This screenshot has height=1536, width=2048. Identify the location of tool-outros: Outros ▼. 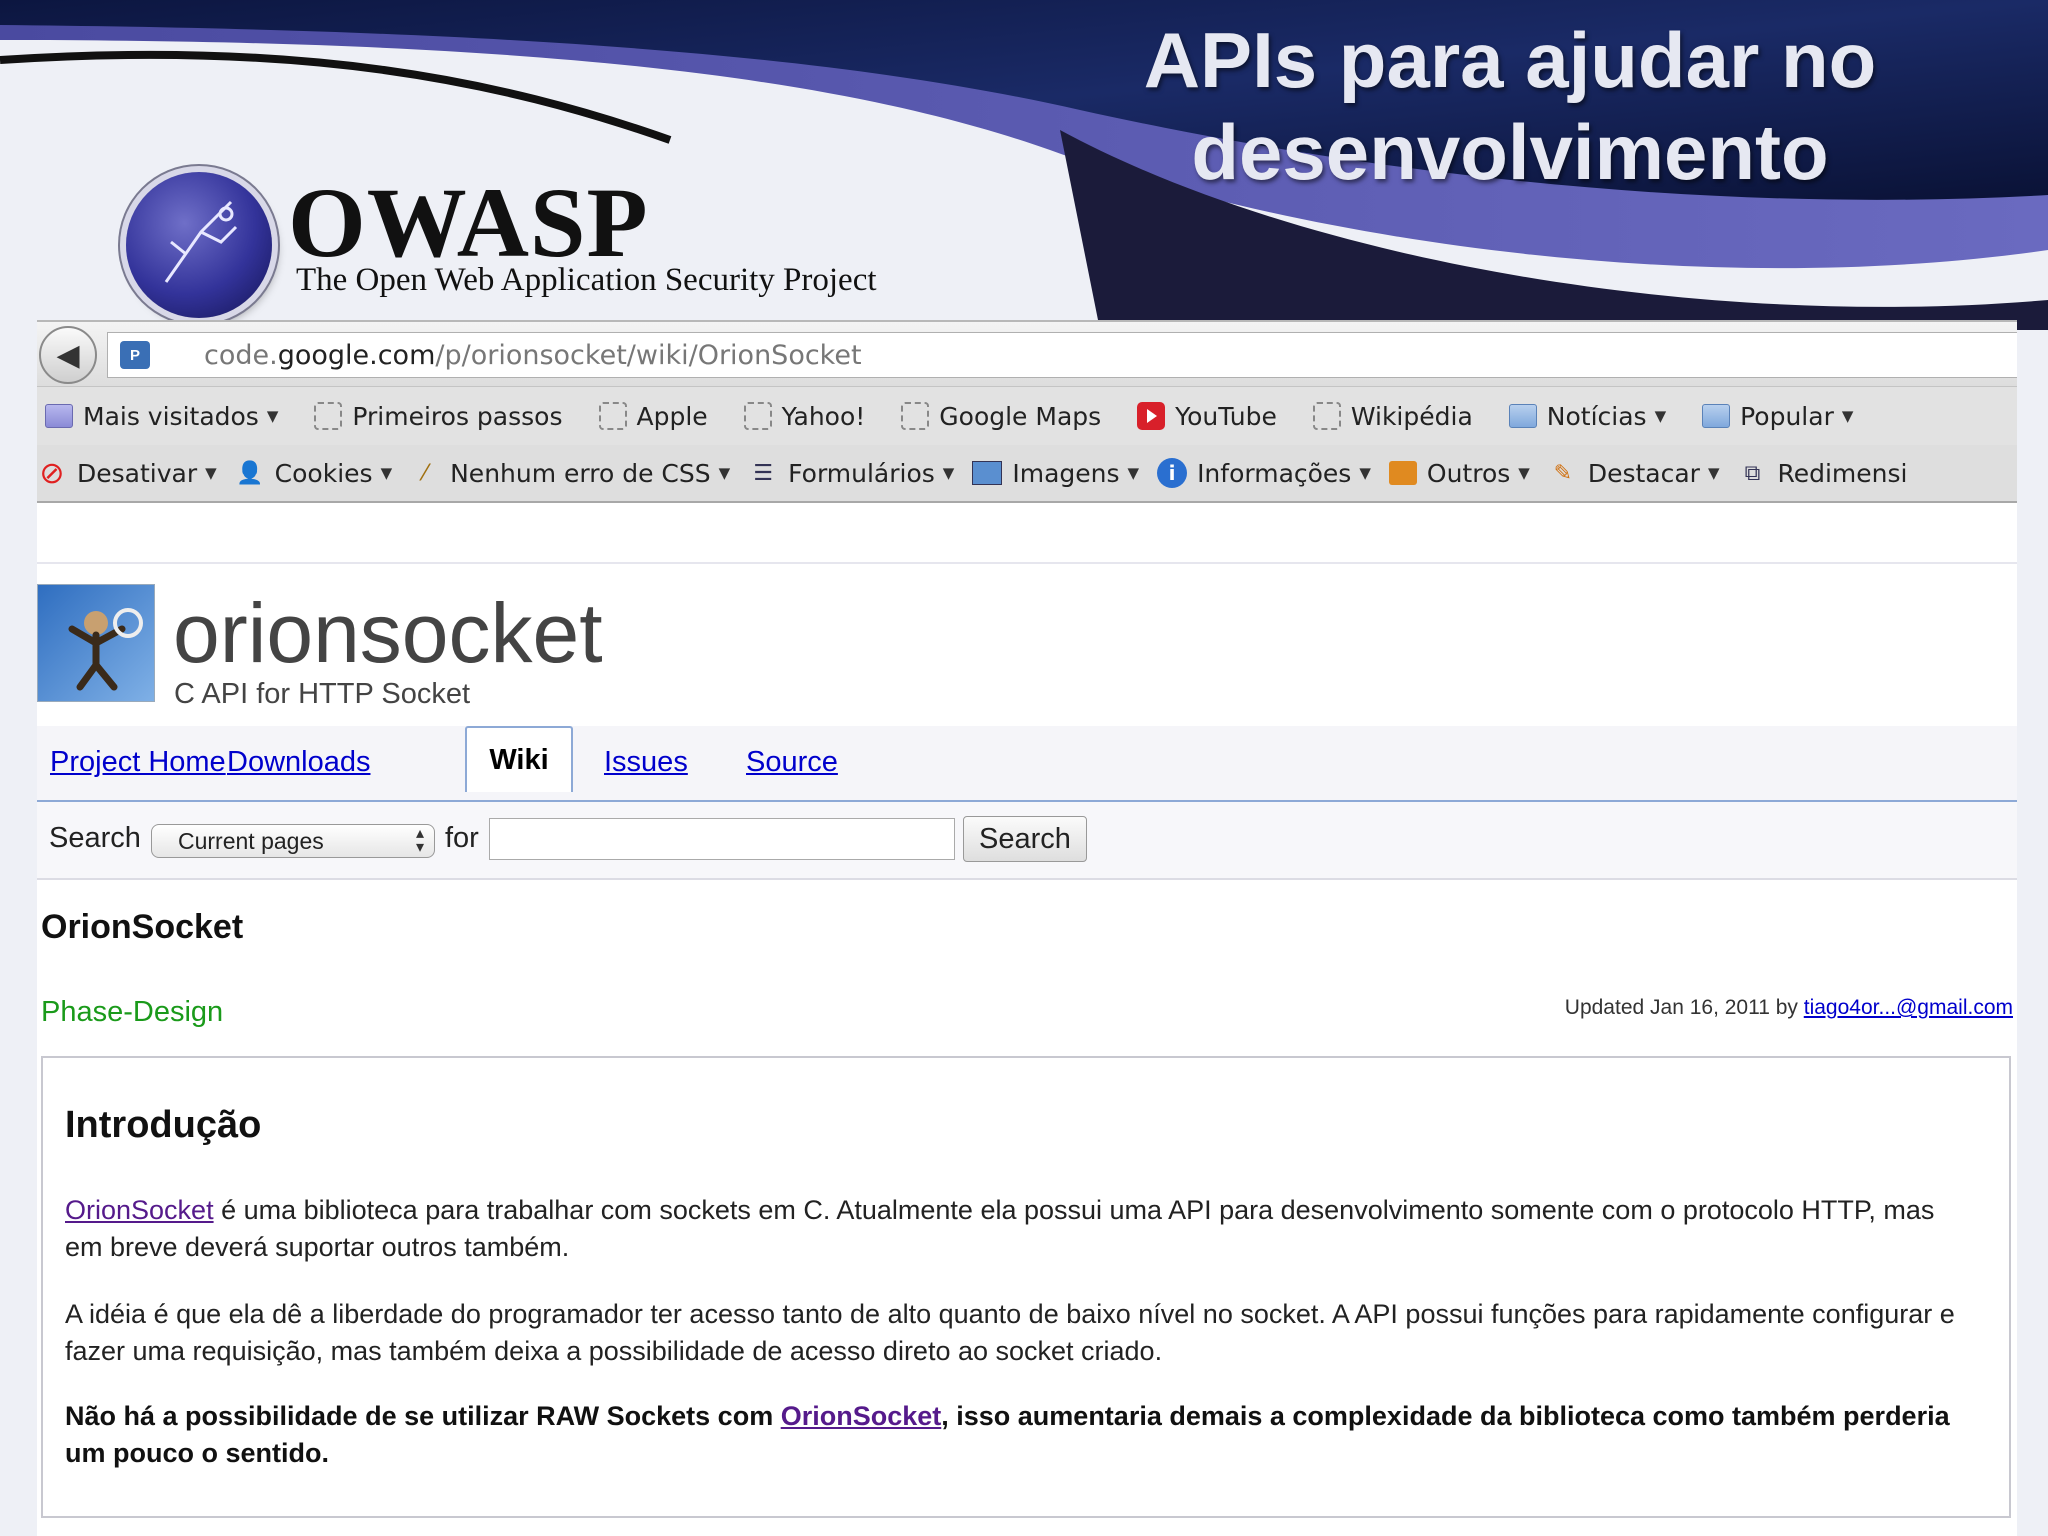
(1459, 473).